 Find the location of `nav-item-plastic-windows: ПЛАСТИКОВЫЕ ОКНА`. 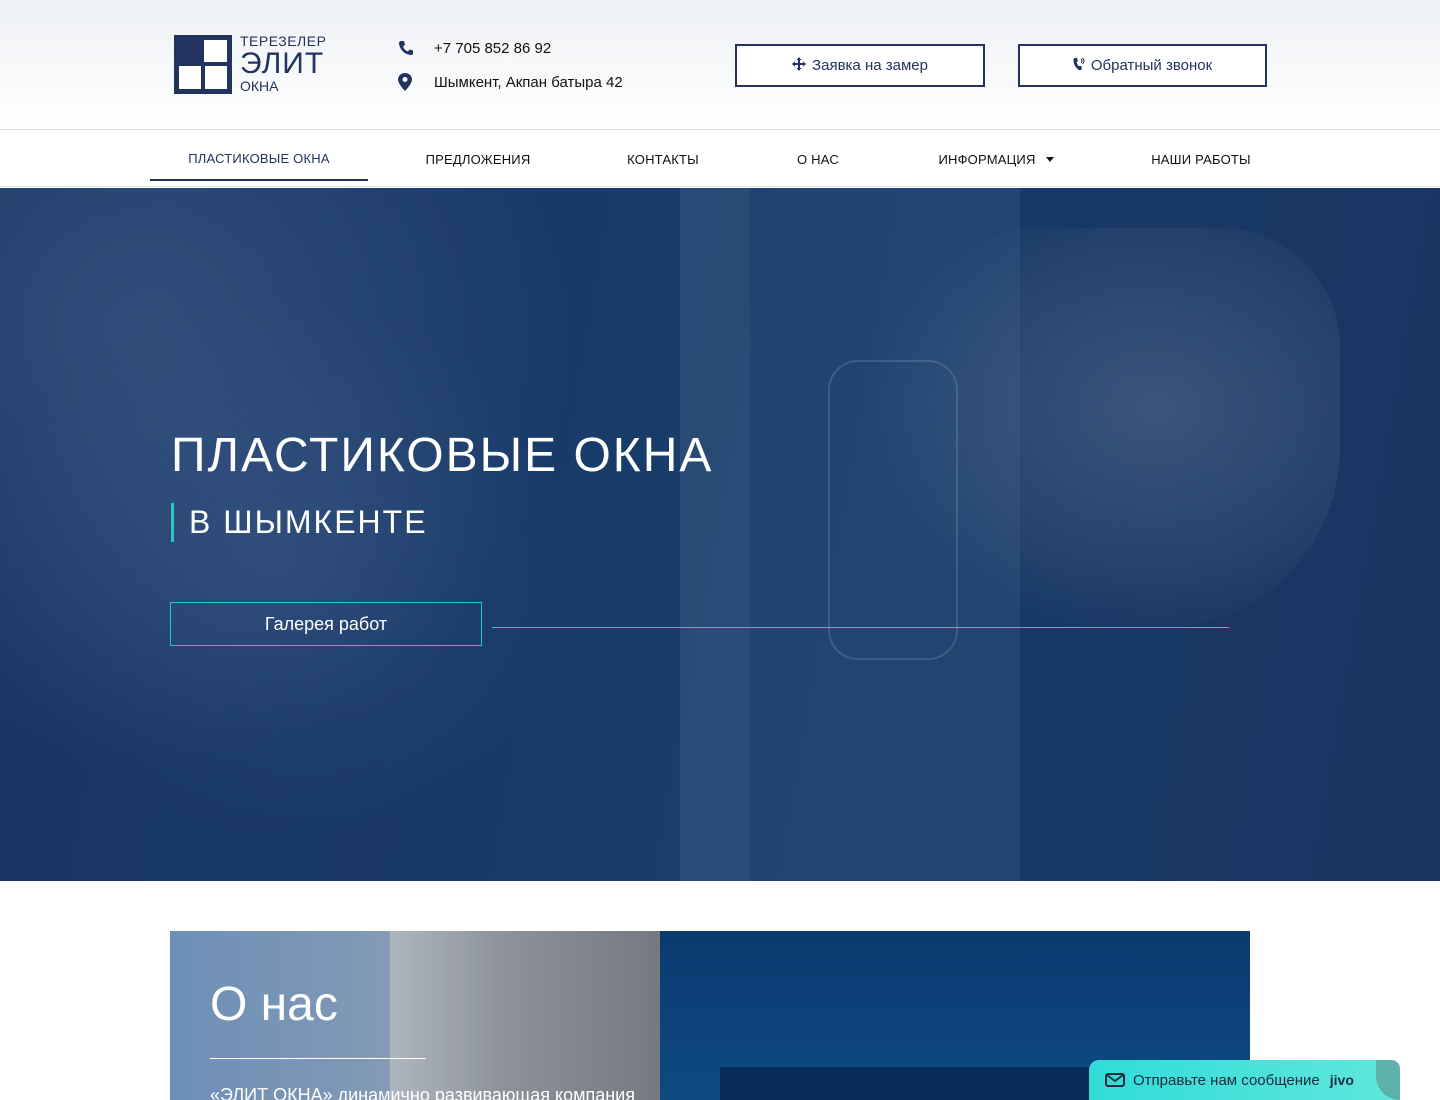

nav-item-plastic-windows: ПЛАСТИКОВЫЕ ОКНА is located at coordinates (259, 156).